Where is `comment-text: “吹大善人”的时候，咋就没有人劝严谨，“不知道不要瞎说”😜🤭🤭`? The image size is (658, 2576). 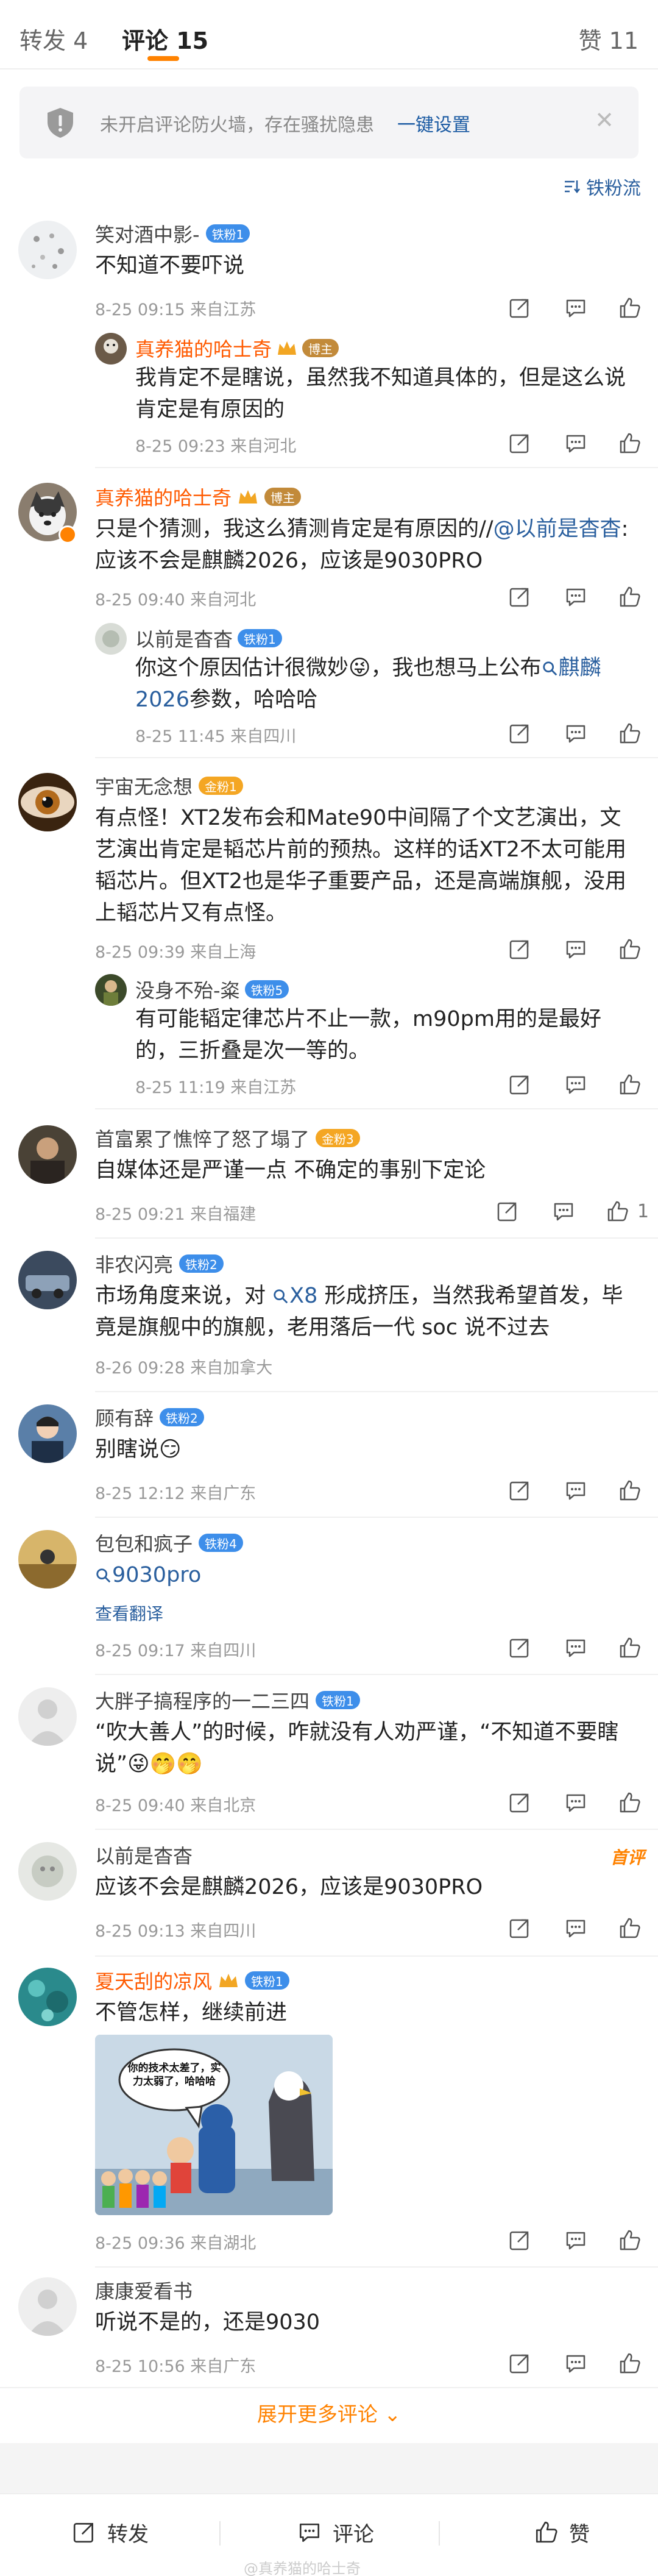 comment-text: “吹大善人”的时候，咋就没有人劝严谨，“不知道不要瞎说”😜🤭🤭 is located at coordinates (357, 1748).